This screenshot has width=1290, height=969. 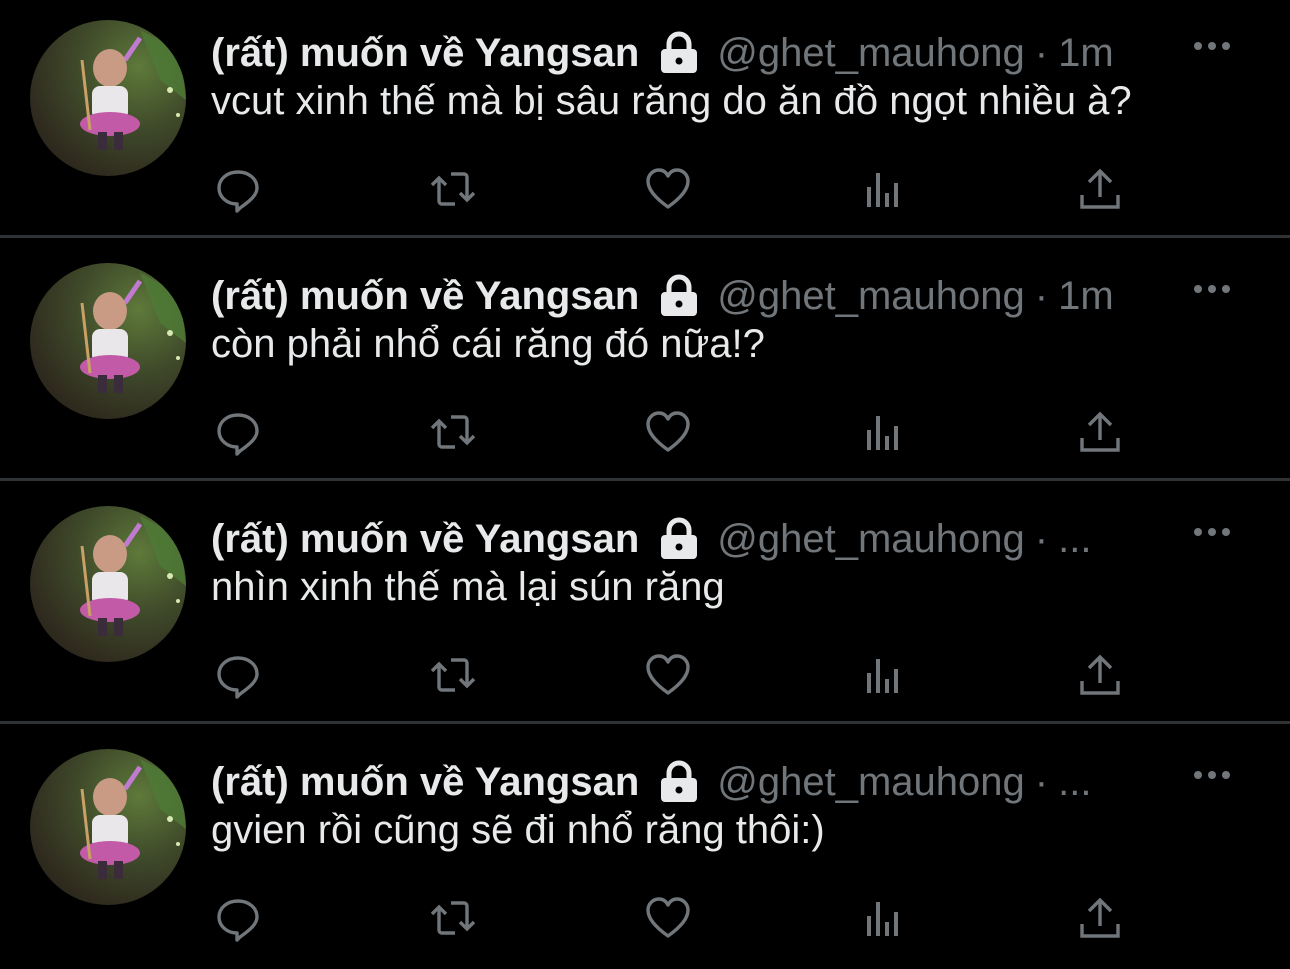 I want to click on tweet-text: gvien rồi cũng sẽ đi nhổ răng thôi:), so click(x=518, y=830).